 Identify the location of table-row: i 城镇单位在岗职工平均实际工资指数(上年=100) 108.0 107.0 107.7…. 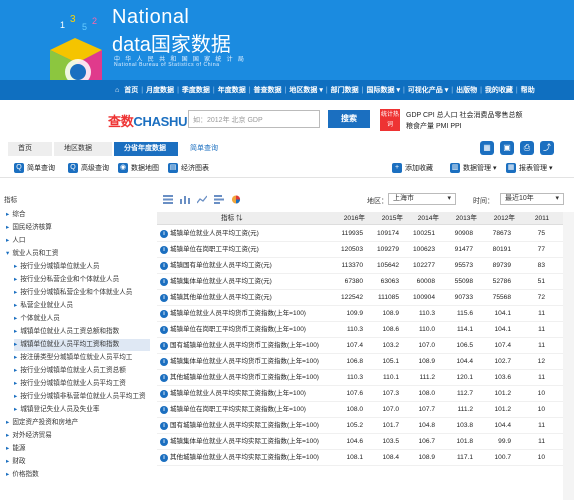
(365, 410).